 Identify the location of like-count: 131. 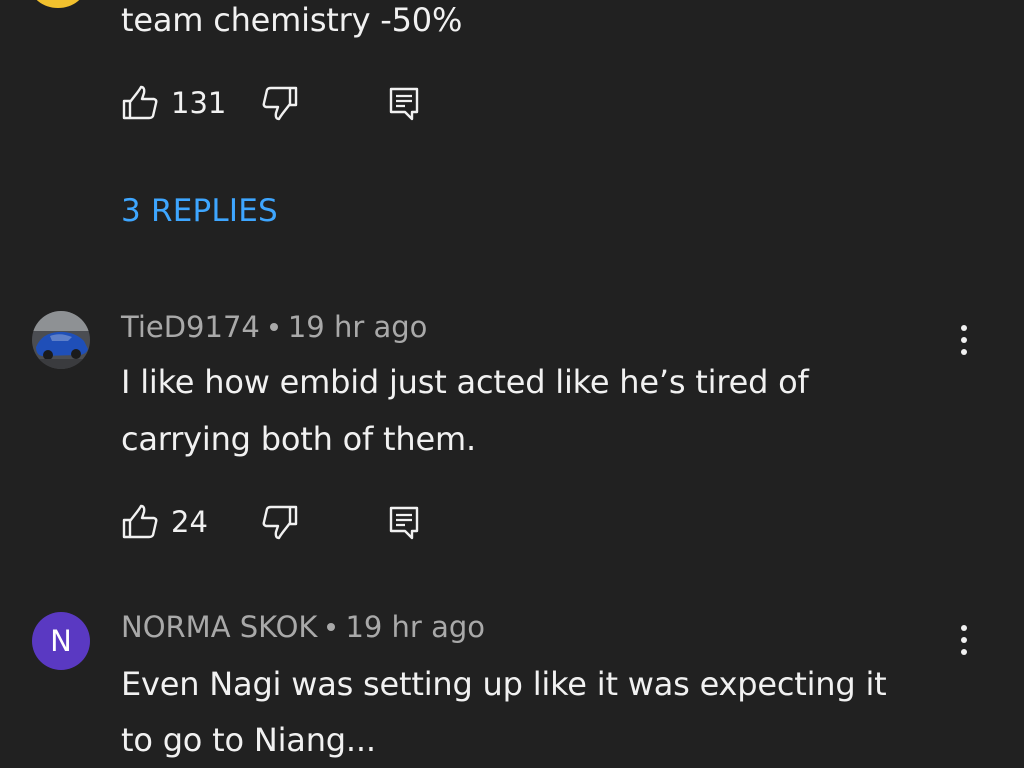
(199, 103).